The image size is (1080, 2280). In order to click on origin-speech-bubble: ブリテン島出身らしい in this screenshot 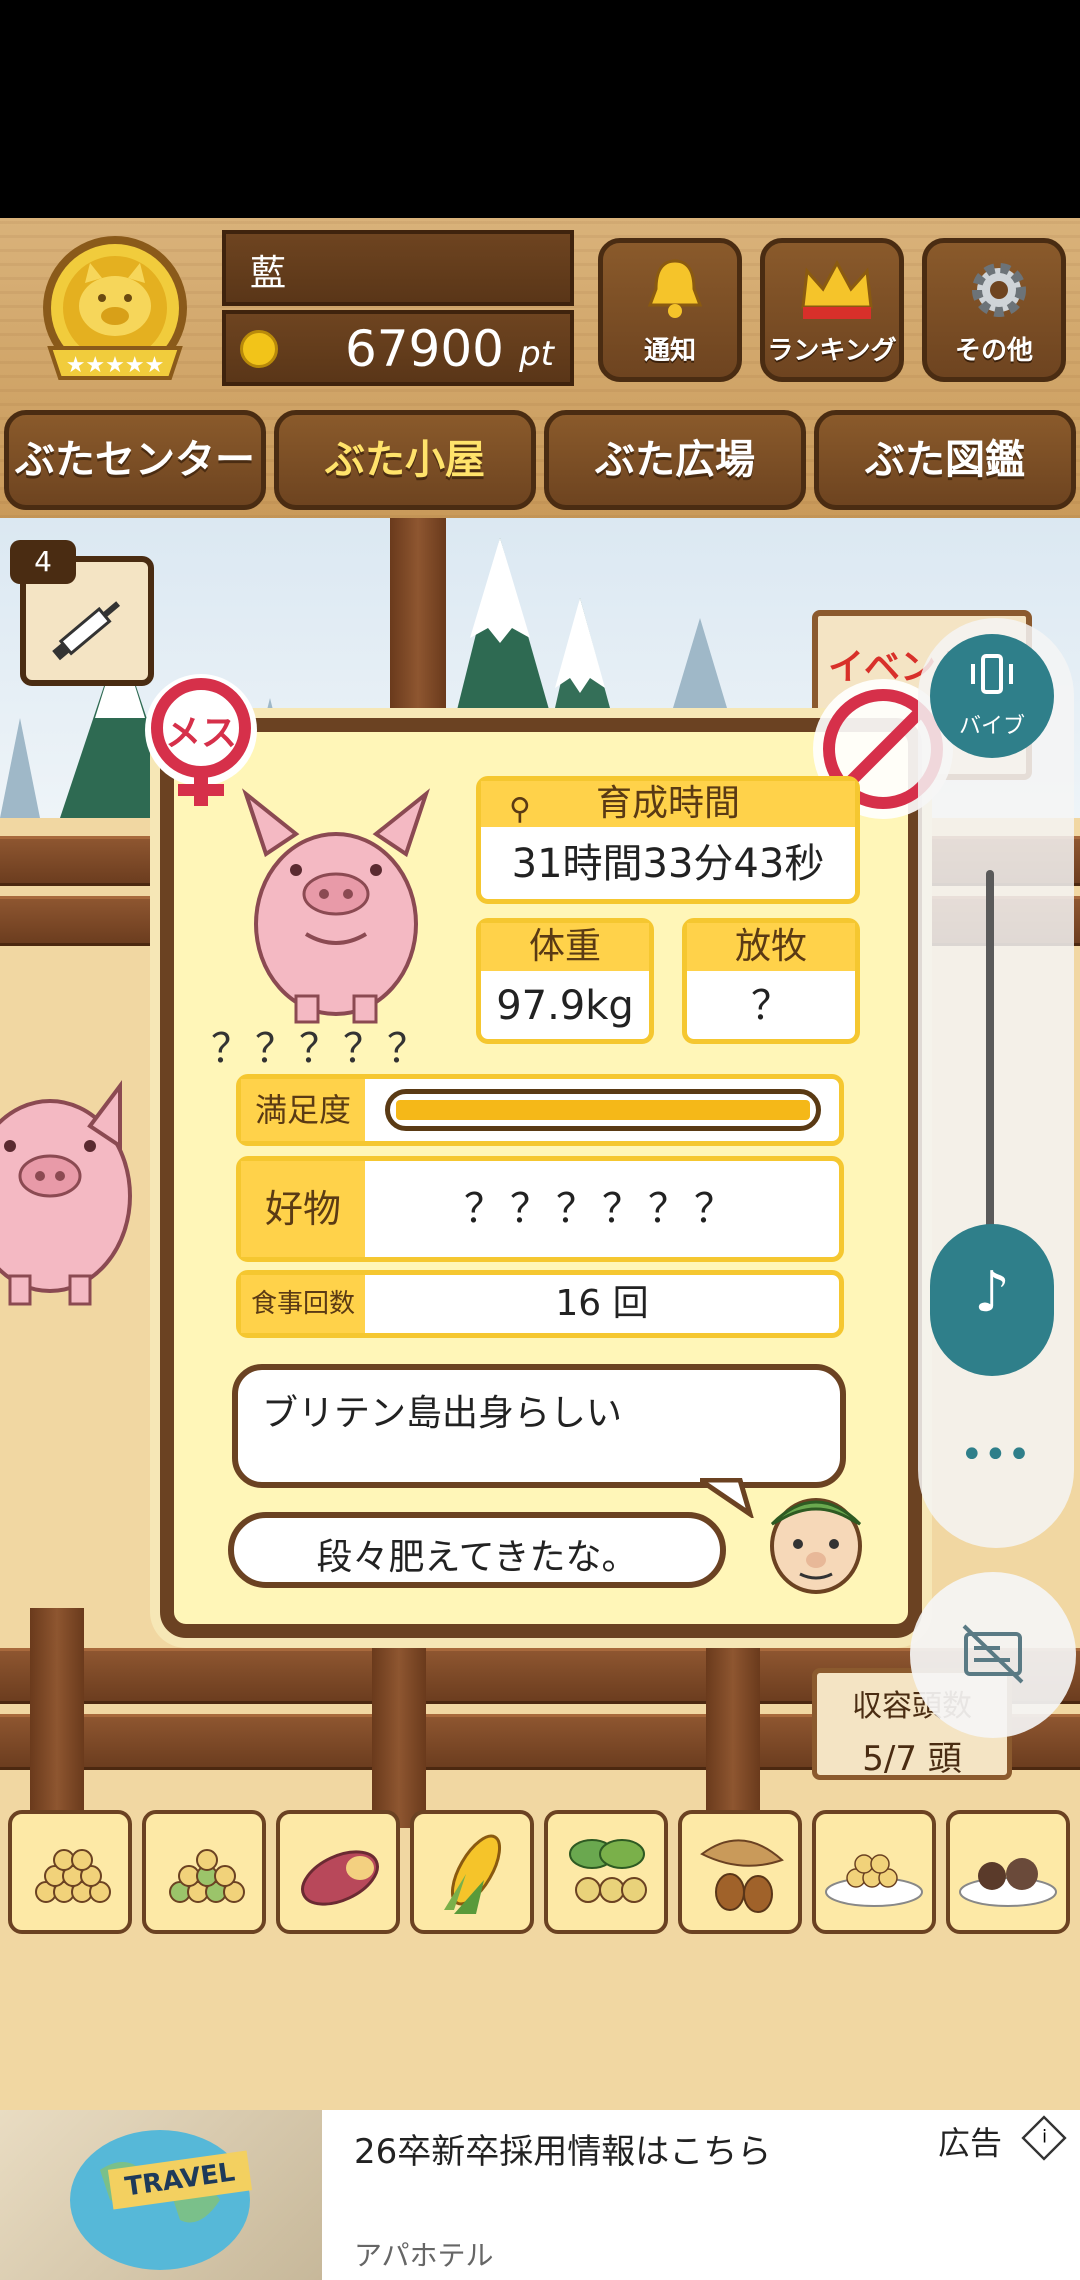, I will do `click(539, 1426)`.